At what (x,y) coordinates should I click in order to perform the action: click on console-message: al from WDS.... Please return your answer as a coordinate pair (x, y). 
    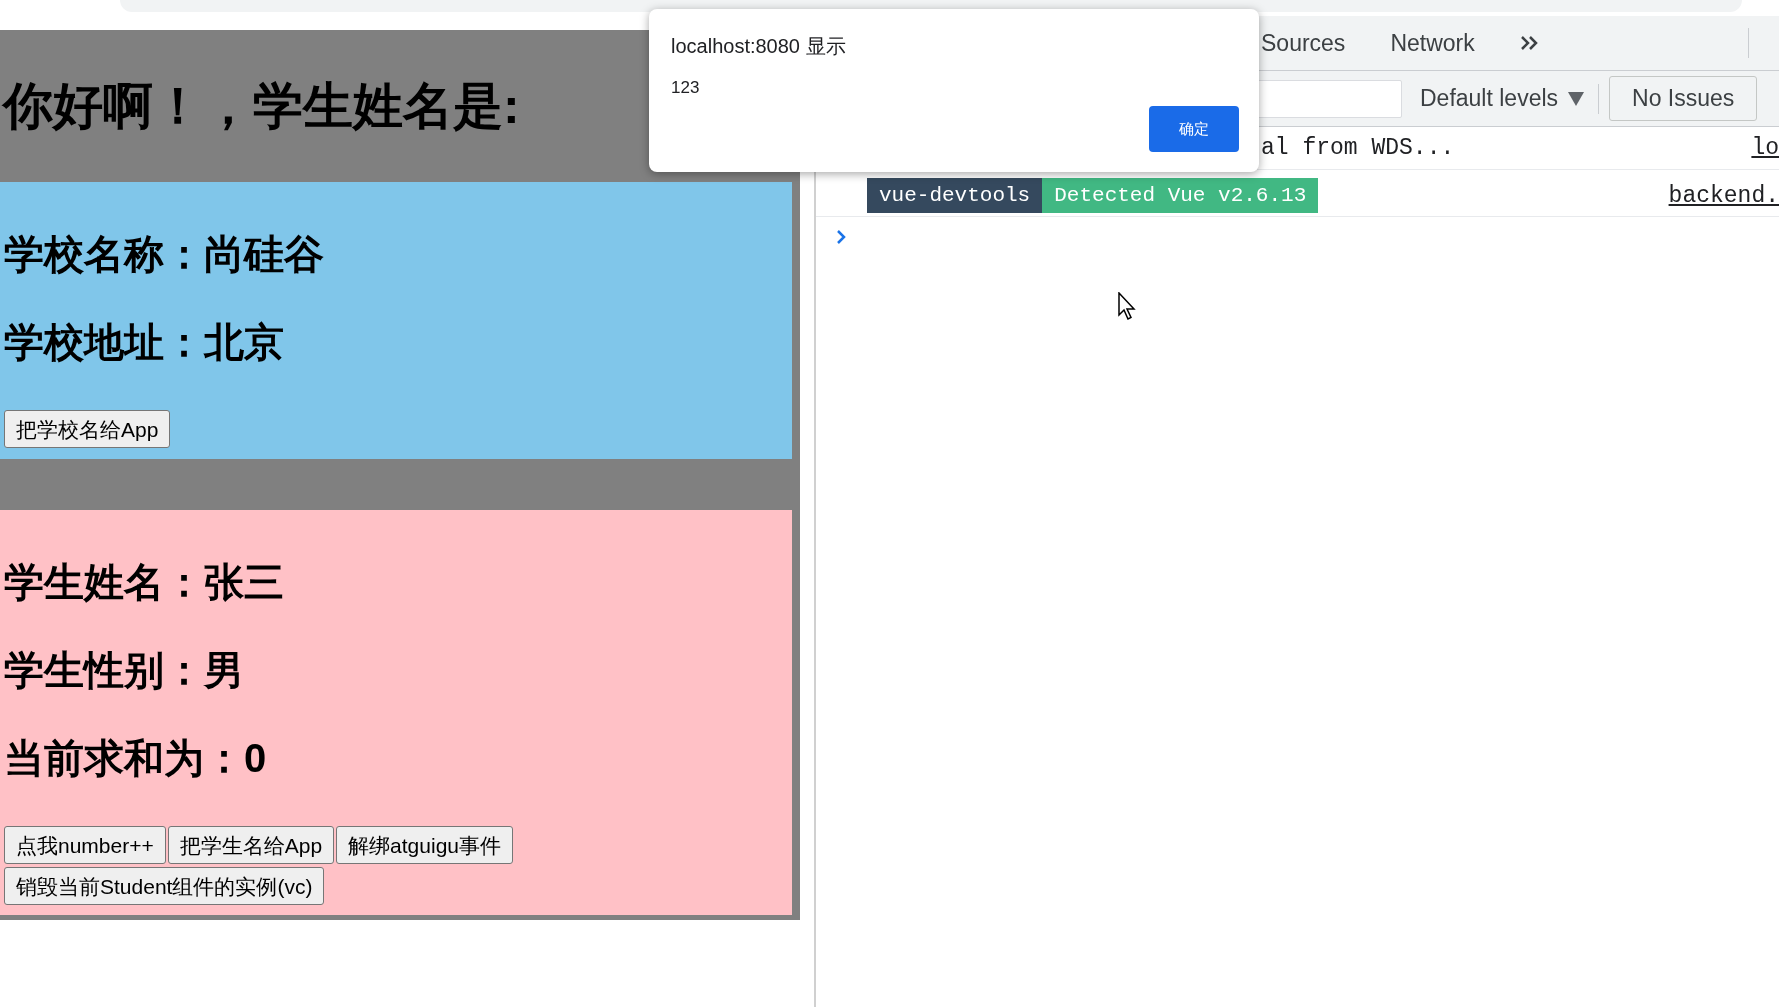
    Looking at the image, I should click on (1358, 148).